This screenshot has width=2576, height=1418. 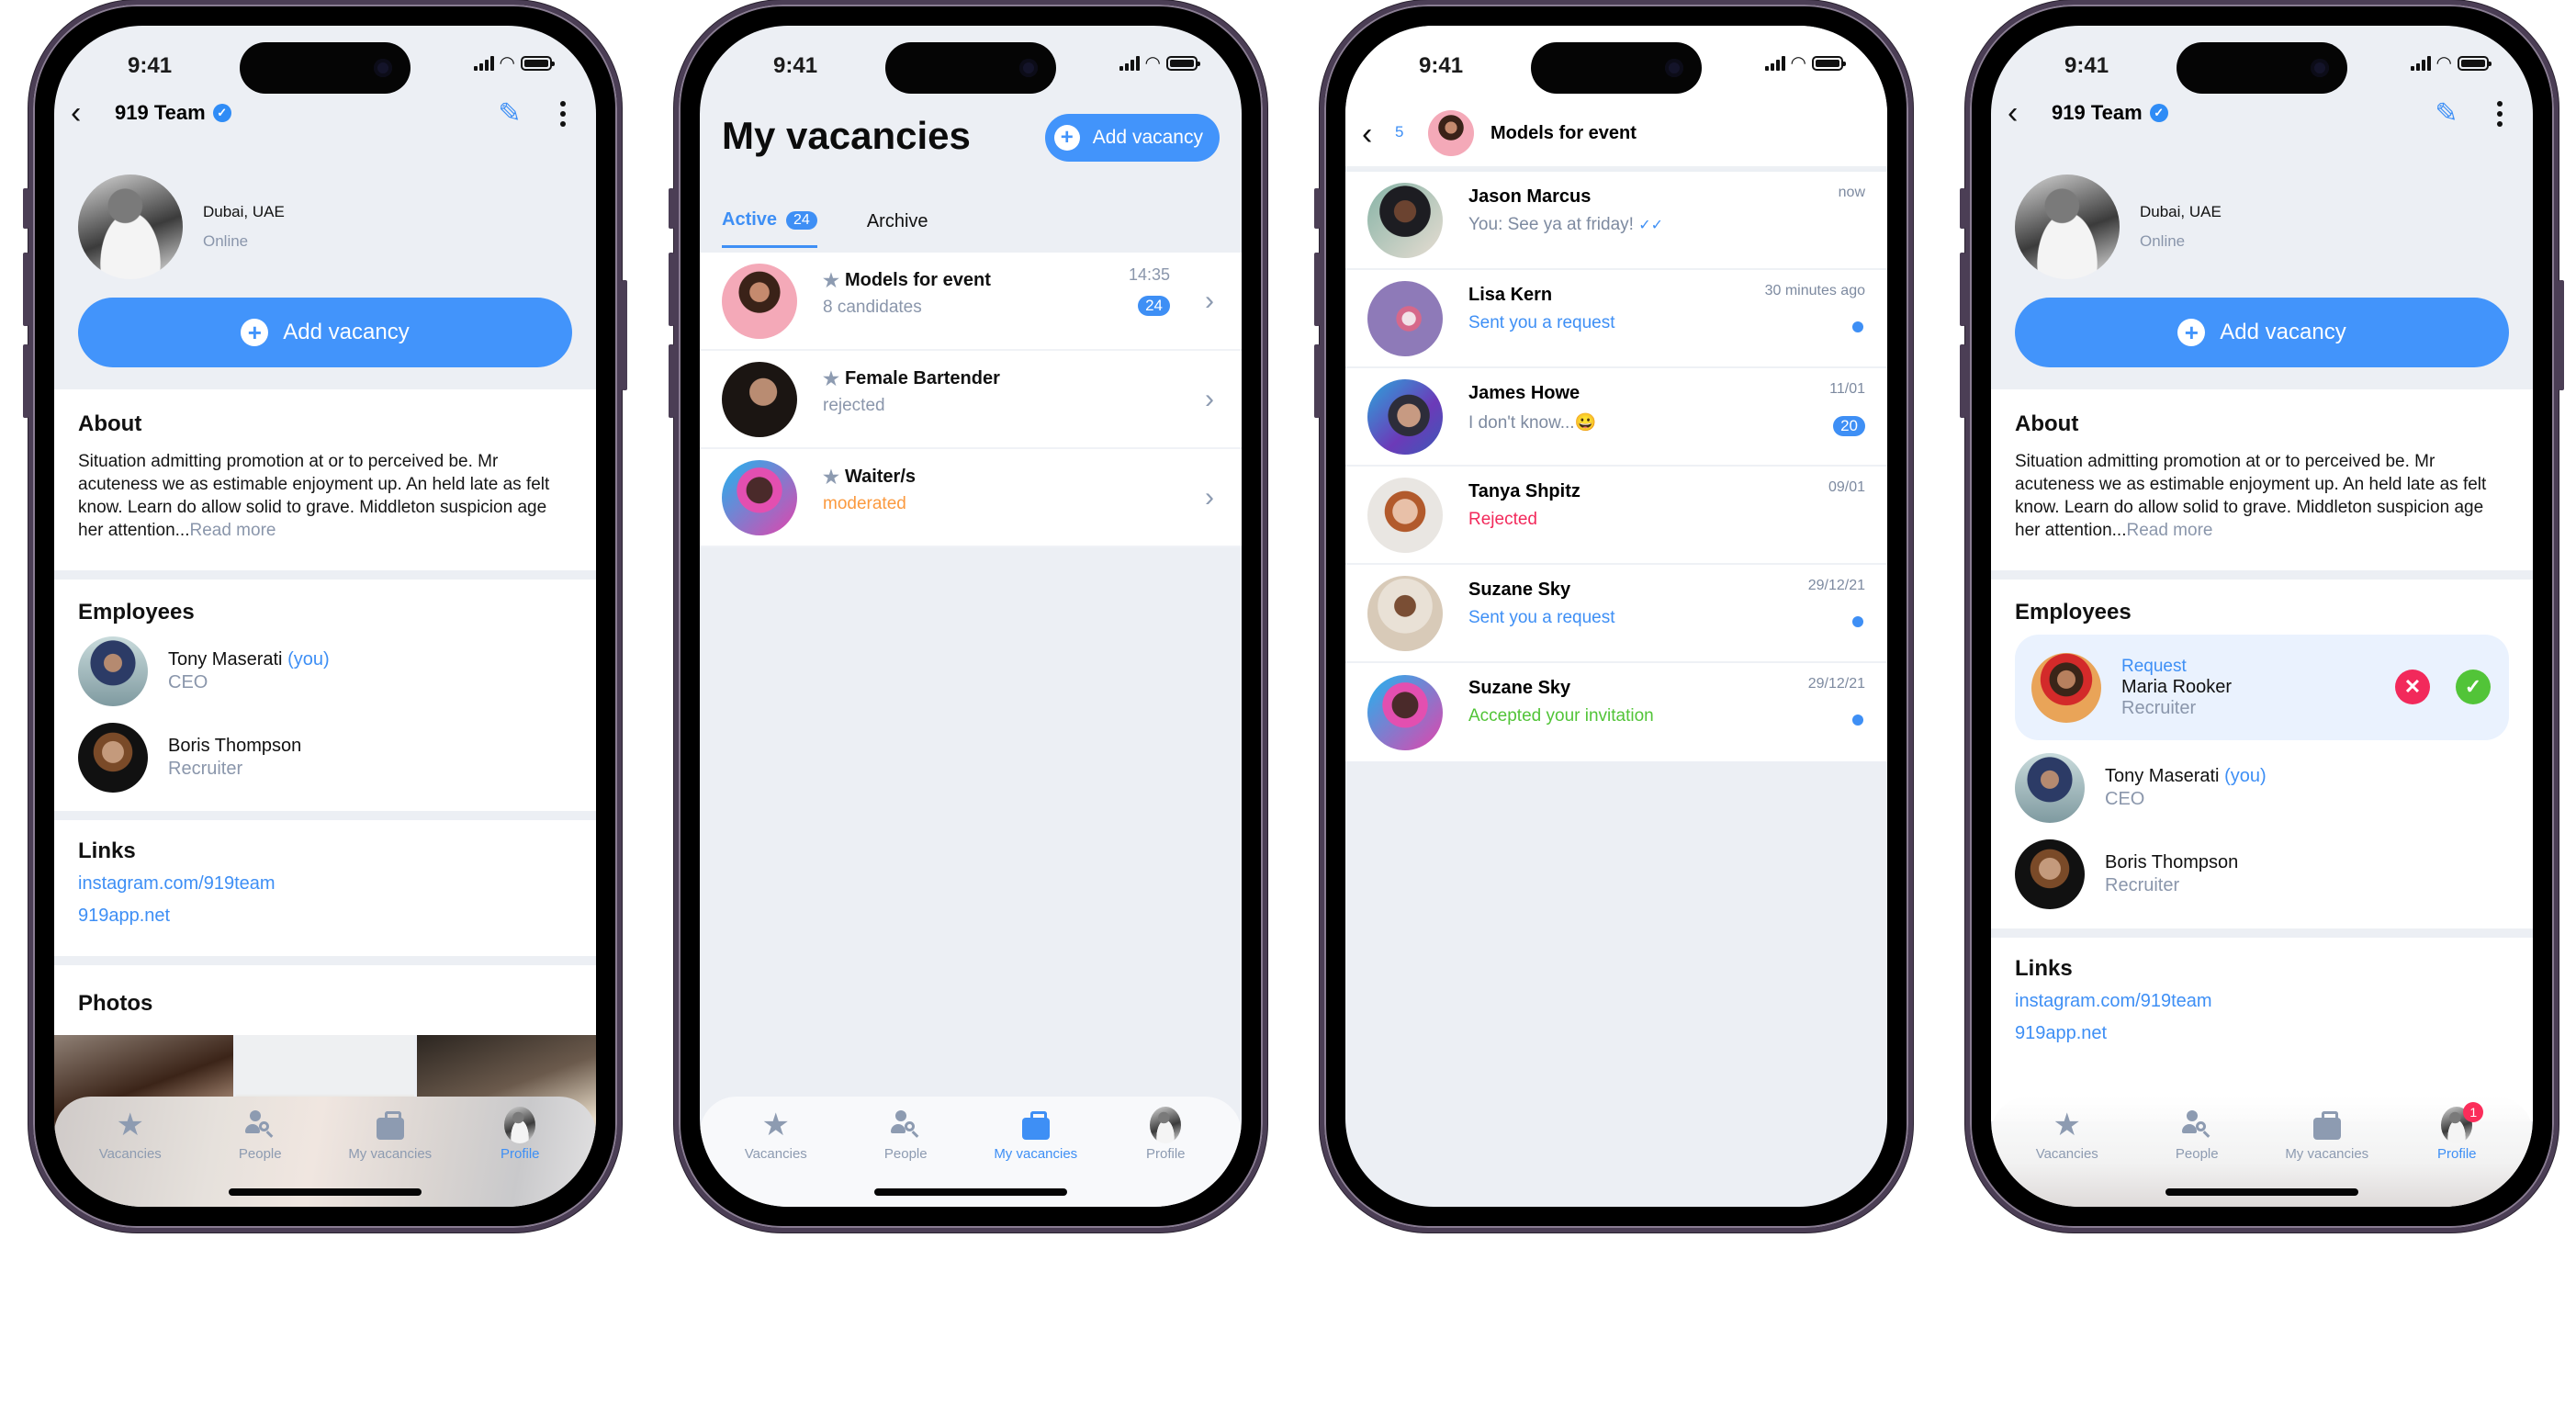 What do you see at coordinates (846, 135) in the screenshot?
I see `page-title: My vacancies` at bounding box center [846, 135].